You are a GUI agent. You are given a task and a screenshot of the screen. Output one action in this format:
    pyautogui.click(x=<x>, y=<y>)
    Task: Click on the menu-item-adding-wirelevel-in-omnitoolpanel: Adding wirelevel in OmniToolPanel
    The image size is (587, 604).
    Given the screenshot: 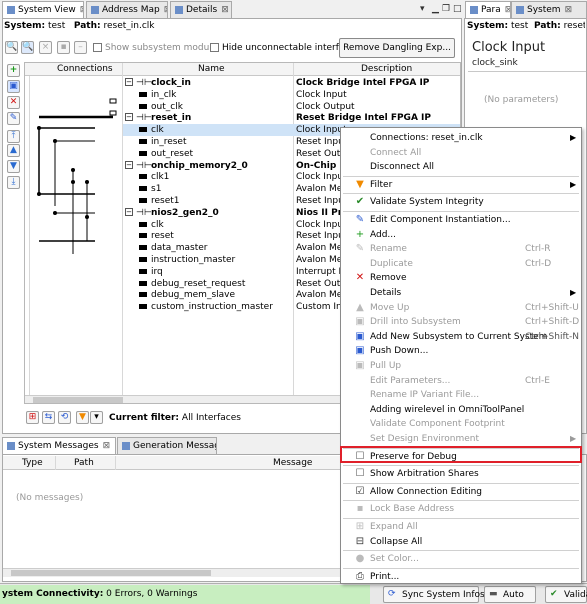 What is the action you would take?
    pyautogui.click(x=461, y=410)
    